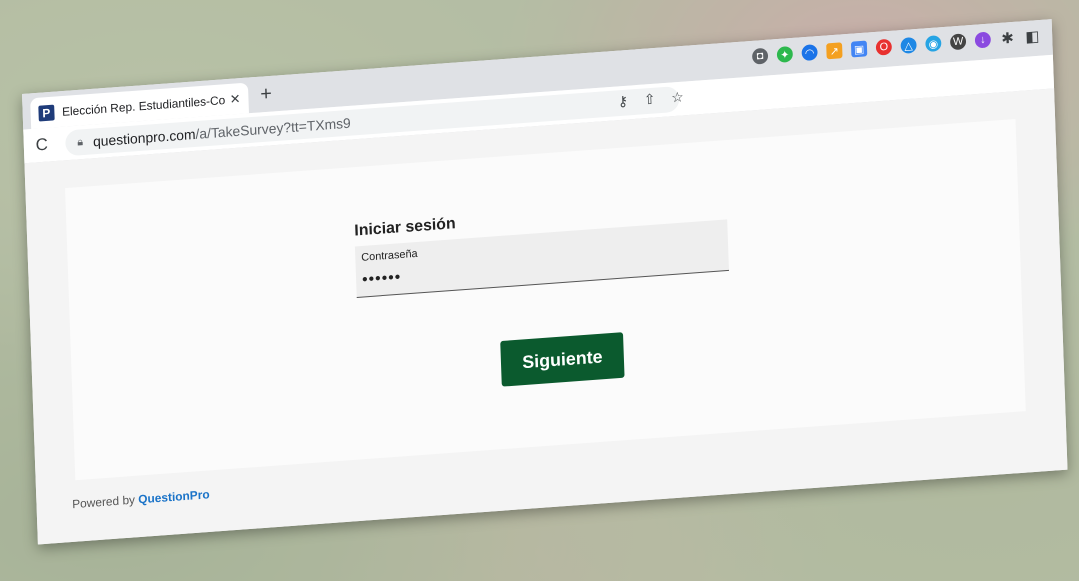 Image resolution: width=1079 pixels, height=581 pixels. Describe the element at coordinates (933, 44) in the screenshot. I see `chat-icon: ◉` at that location.